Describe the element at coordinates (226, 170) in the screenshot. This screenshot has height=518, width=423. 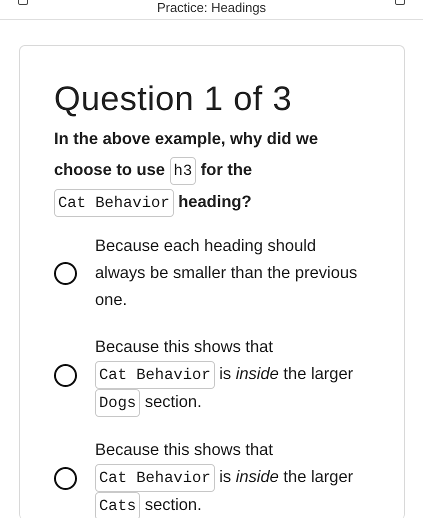
I see `question-text: for the` at that location.